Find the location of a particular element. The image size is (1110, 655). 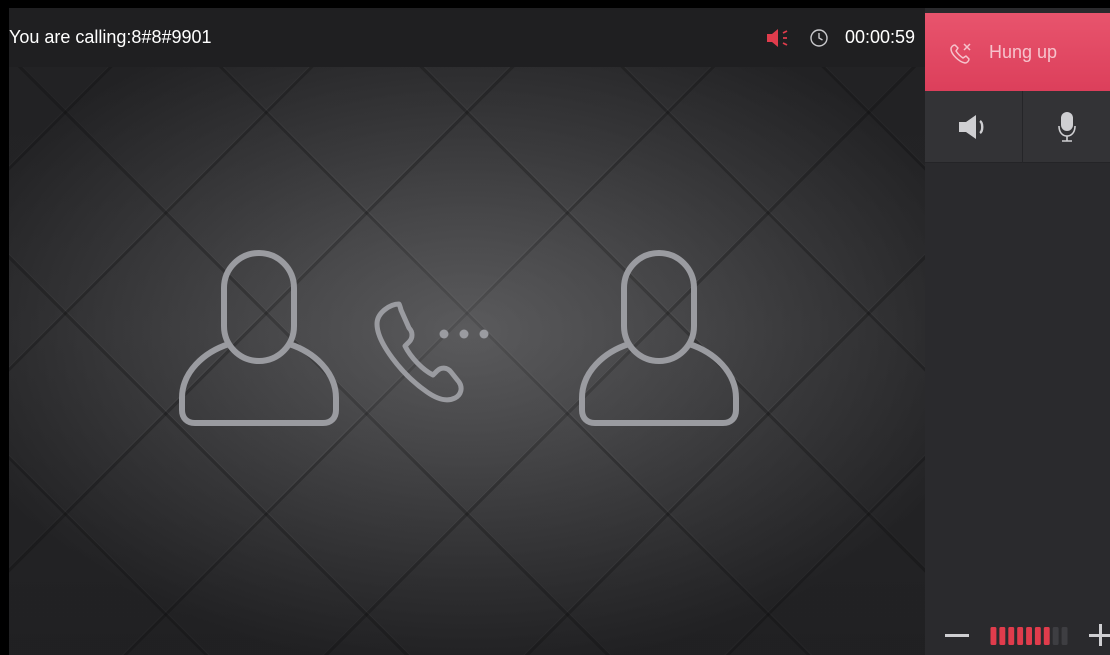

caller-avatar-icon is located at coordinates (259, 338).